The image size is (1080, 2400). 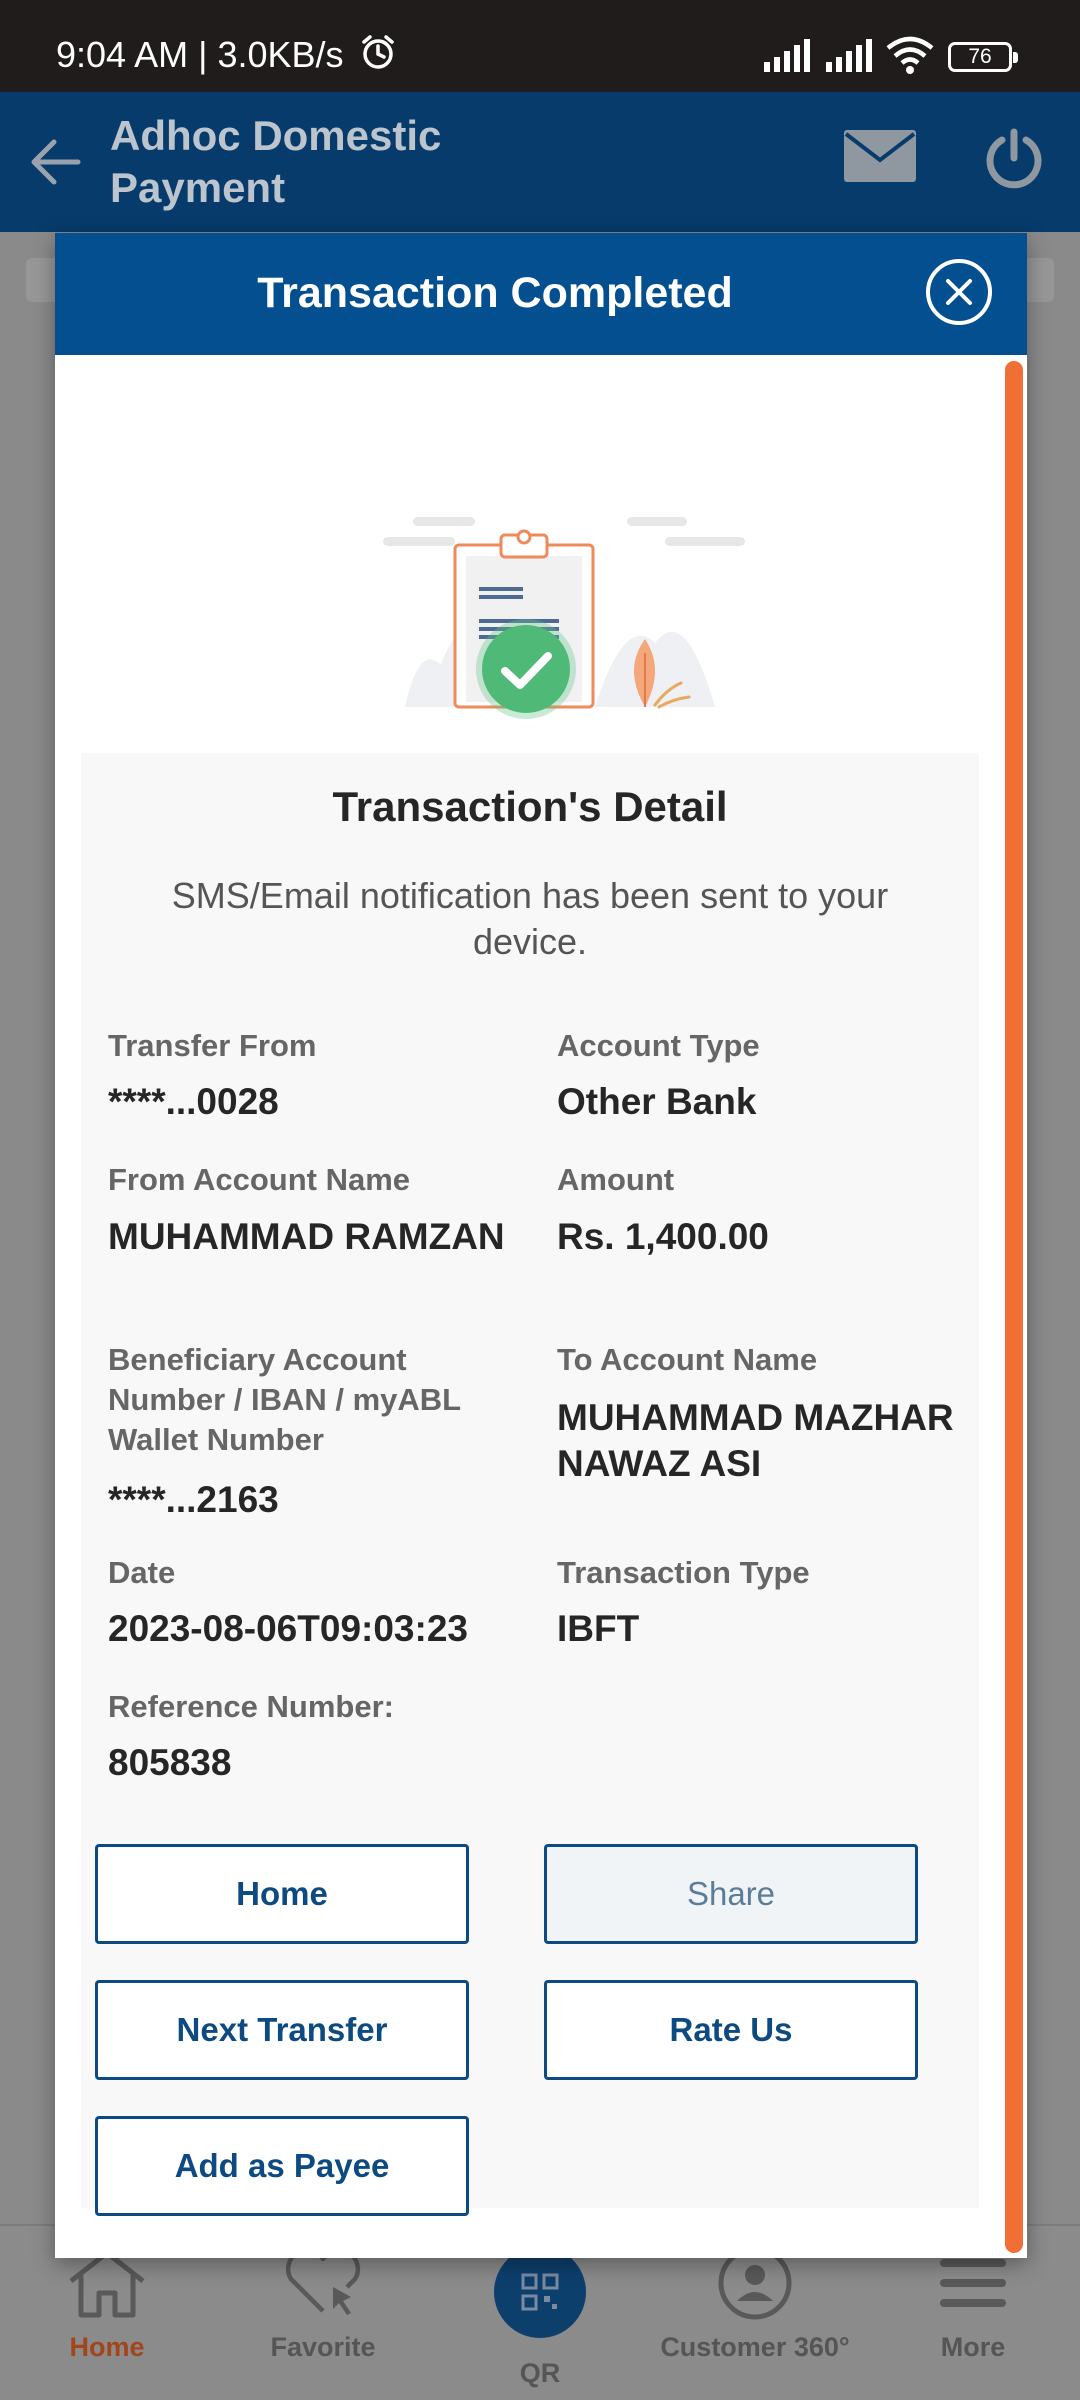 I want to click on nav-qr: QR, so click(x=540, y=2314).